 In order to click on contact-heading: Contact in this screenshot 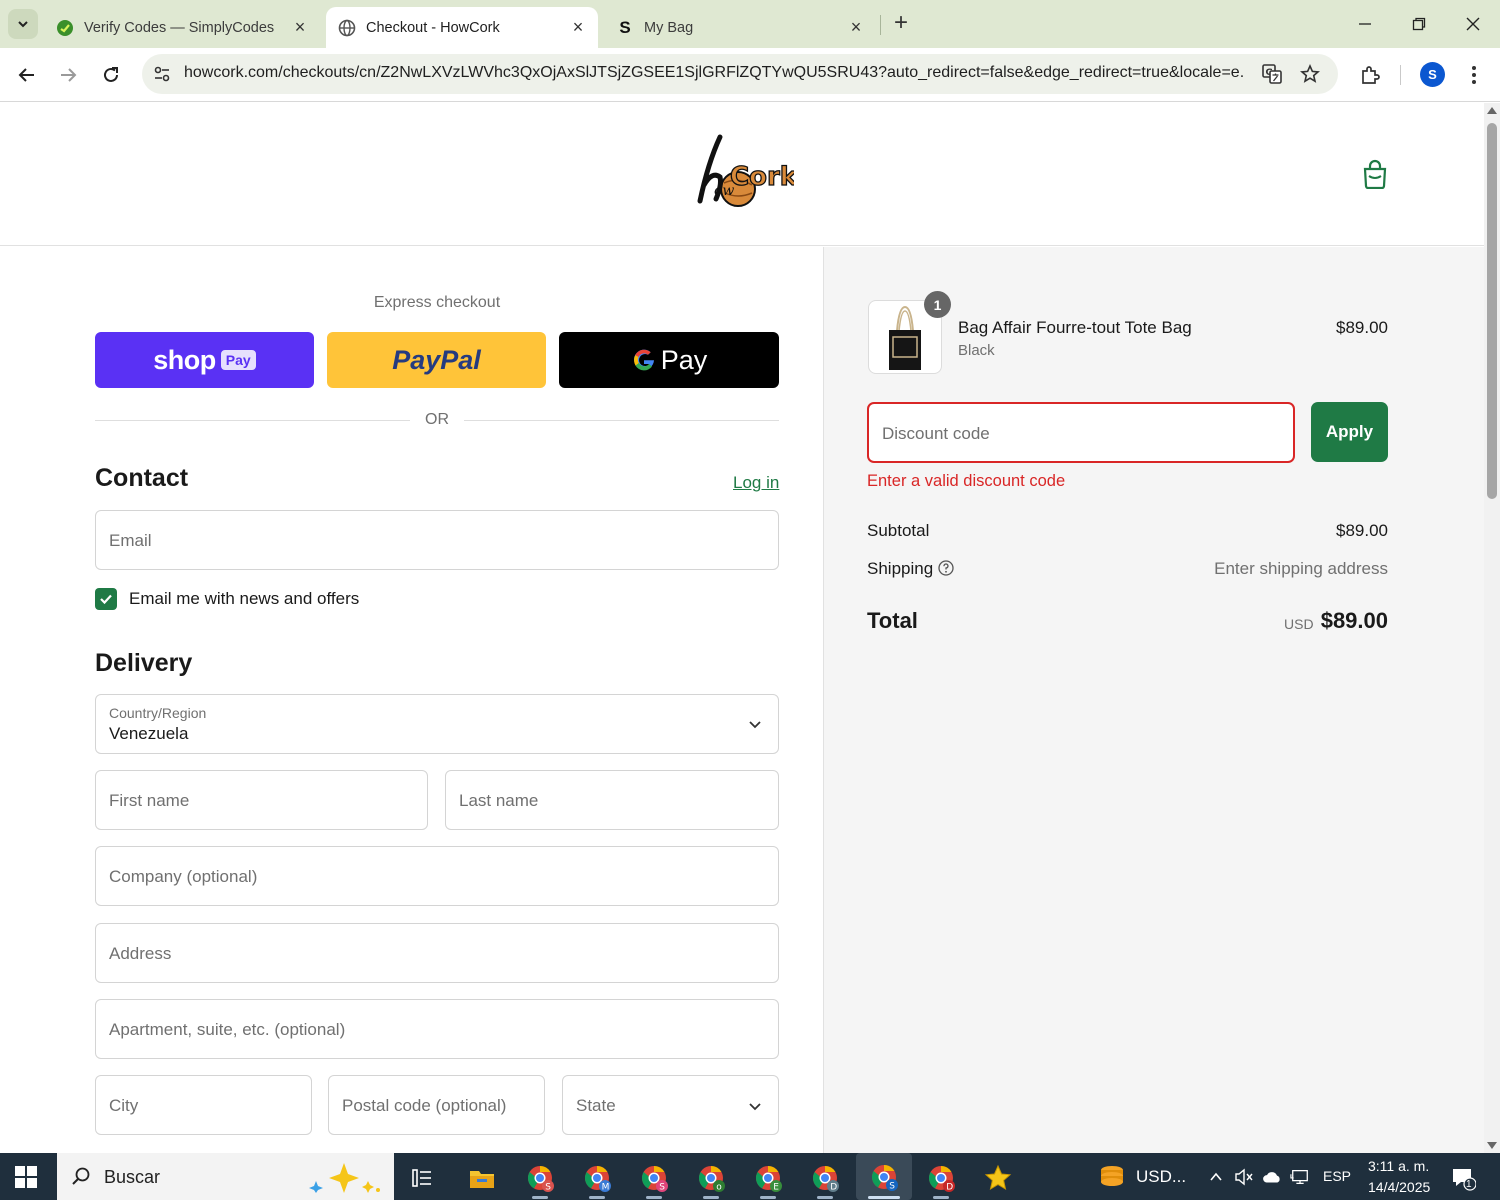, I will do `click(142, 478)`.